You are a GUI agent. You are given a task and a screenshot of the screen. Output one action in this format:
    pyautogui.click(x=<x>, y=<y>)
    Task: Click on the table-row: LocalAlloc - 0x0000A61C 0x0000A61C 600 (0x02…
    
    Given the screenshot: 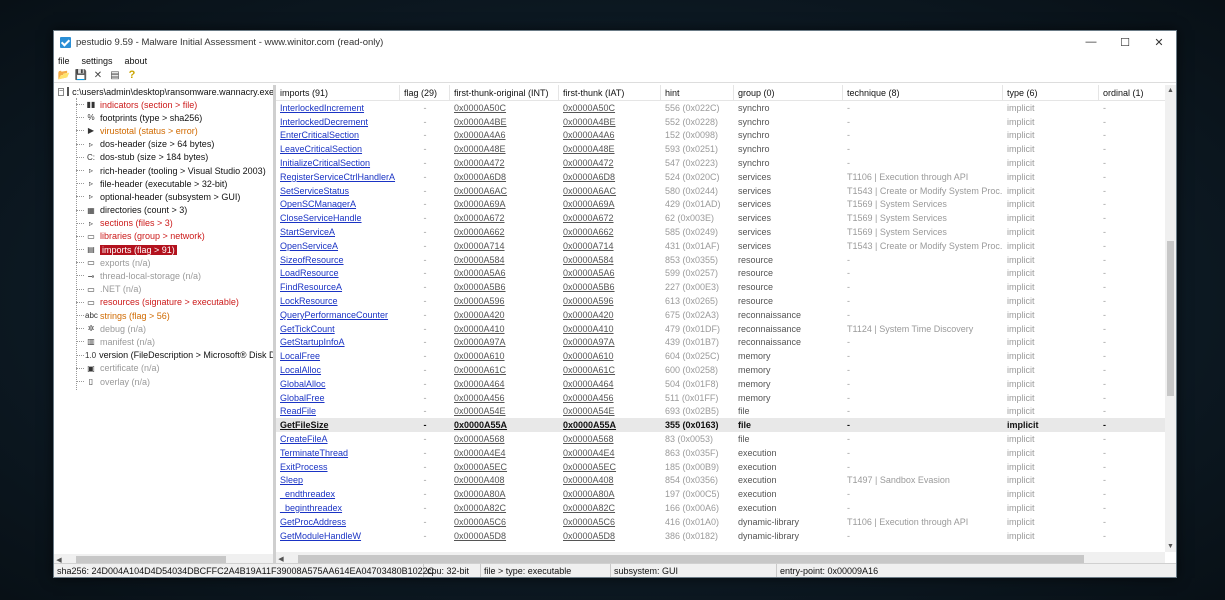 What is the action you would take?
    pyautogui.click(x=726, y=370)
    